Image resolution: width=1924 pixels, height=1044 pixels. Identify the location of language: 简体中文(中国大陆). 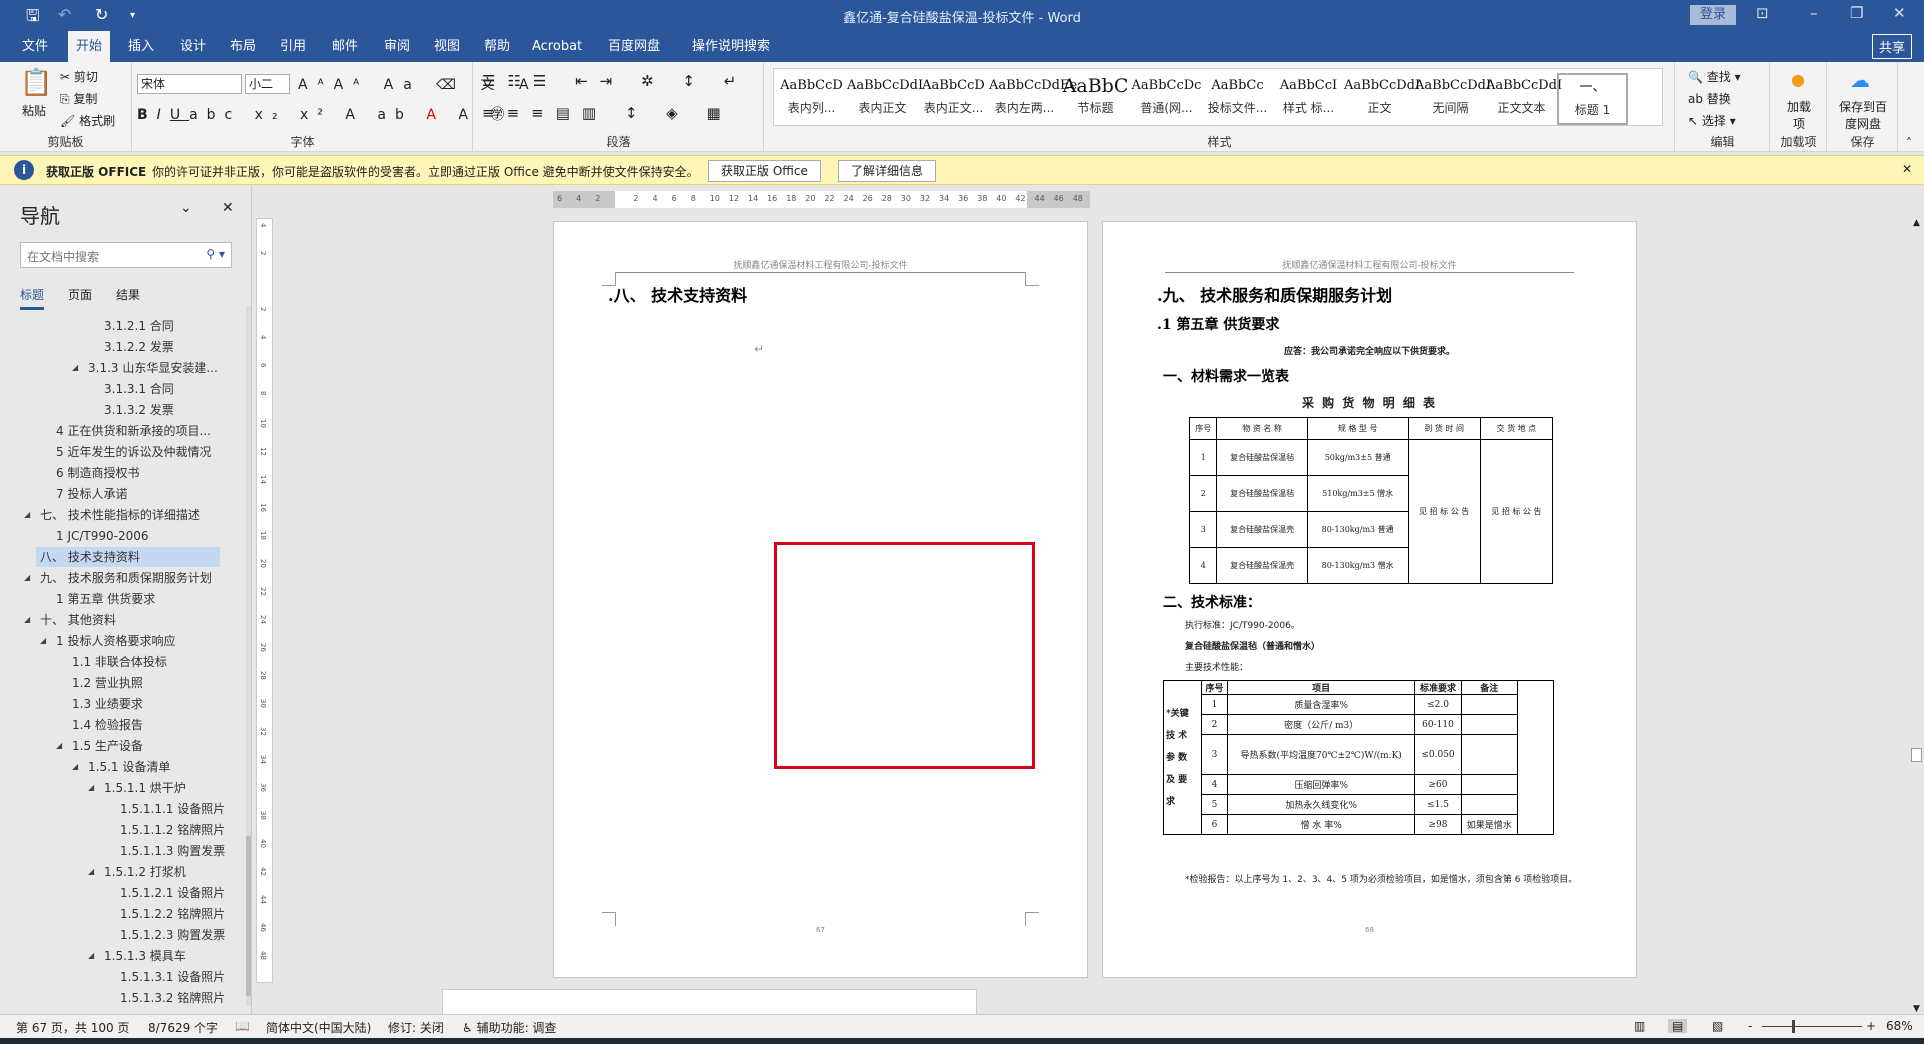
(318, 1027).